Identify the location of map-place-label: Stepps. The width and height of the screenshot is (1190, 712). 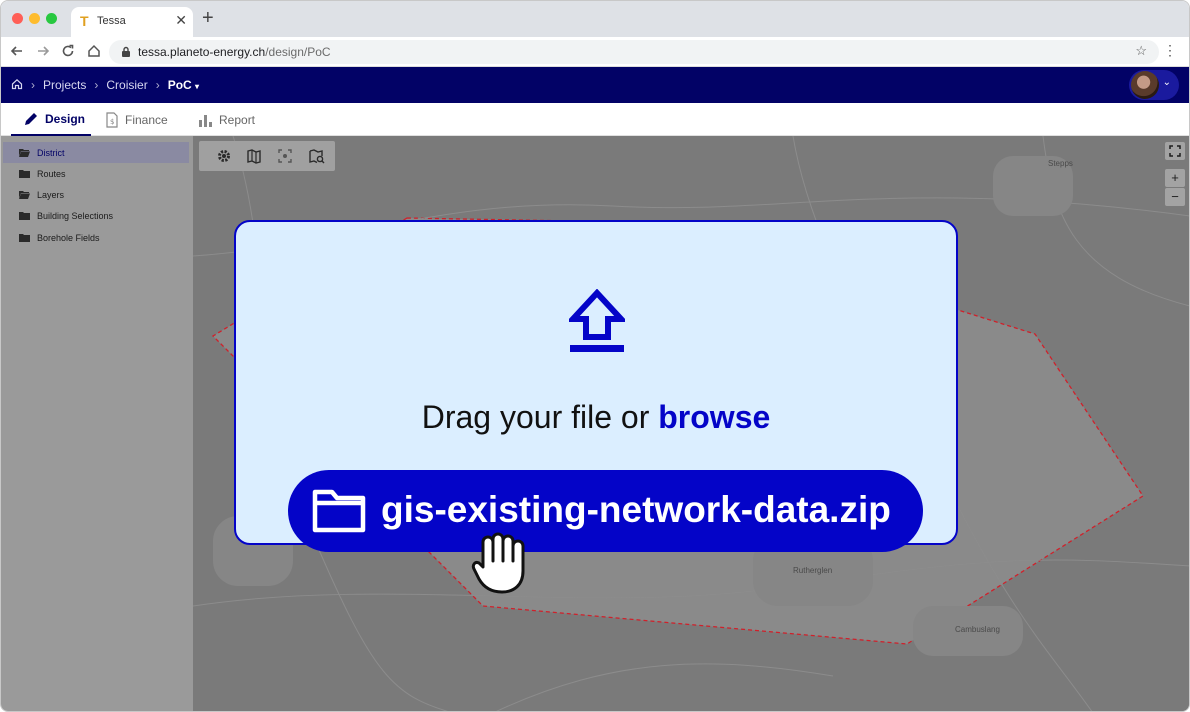
(1060, 163).